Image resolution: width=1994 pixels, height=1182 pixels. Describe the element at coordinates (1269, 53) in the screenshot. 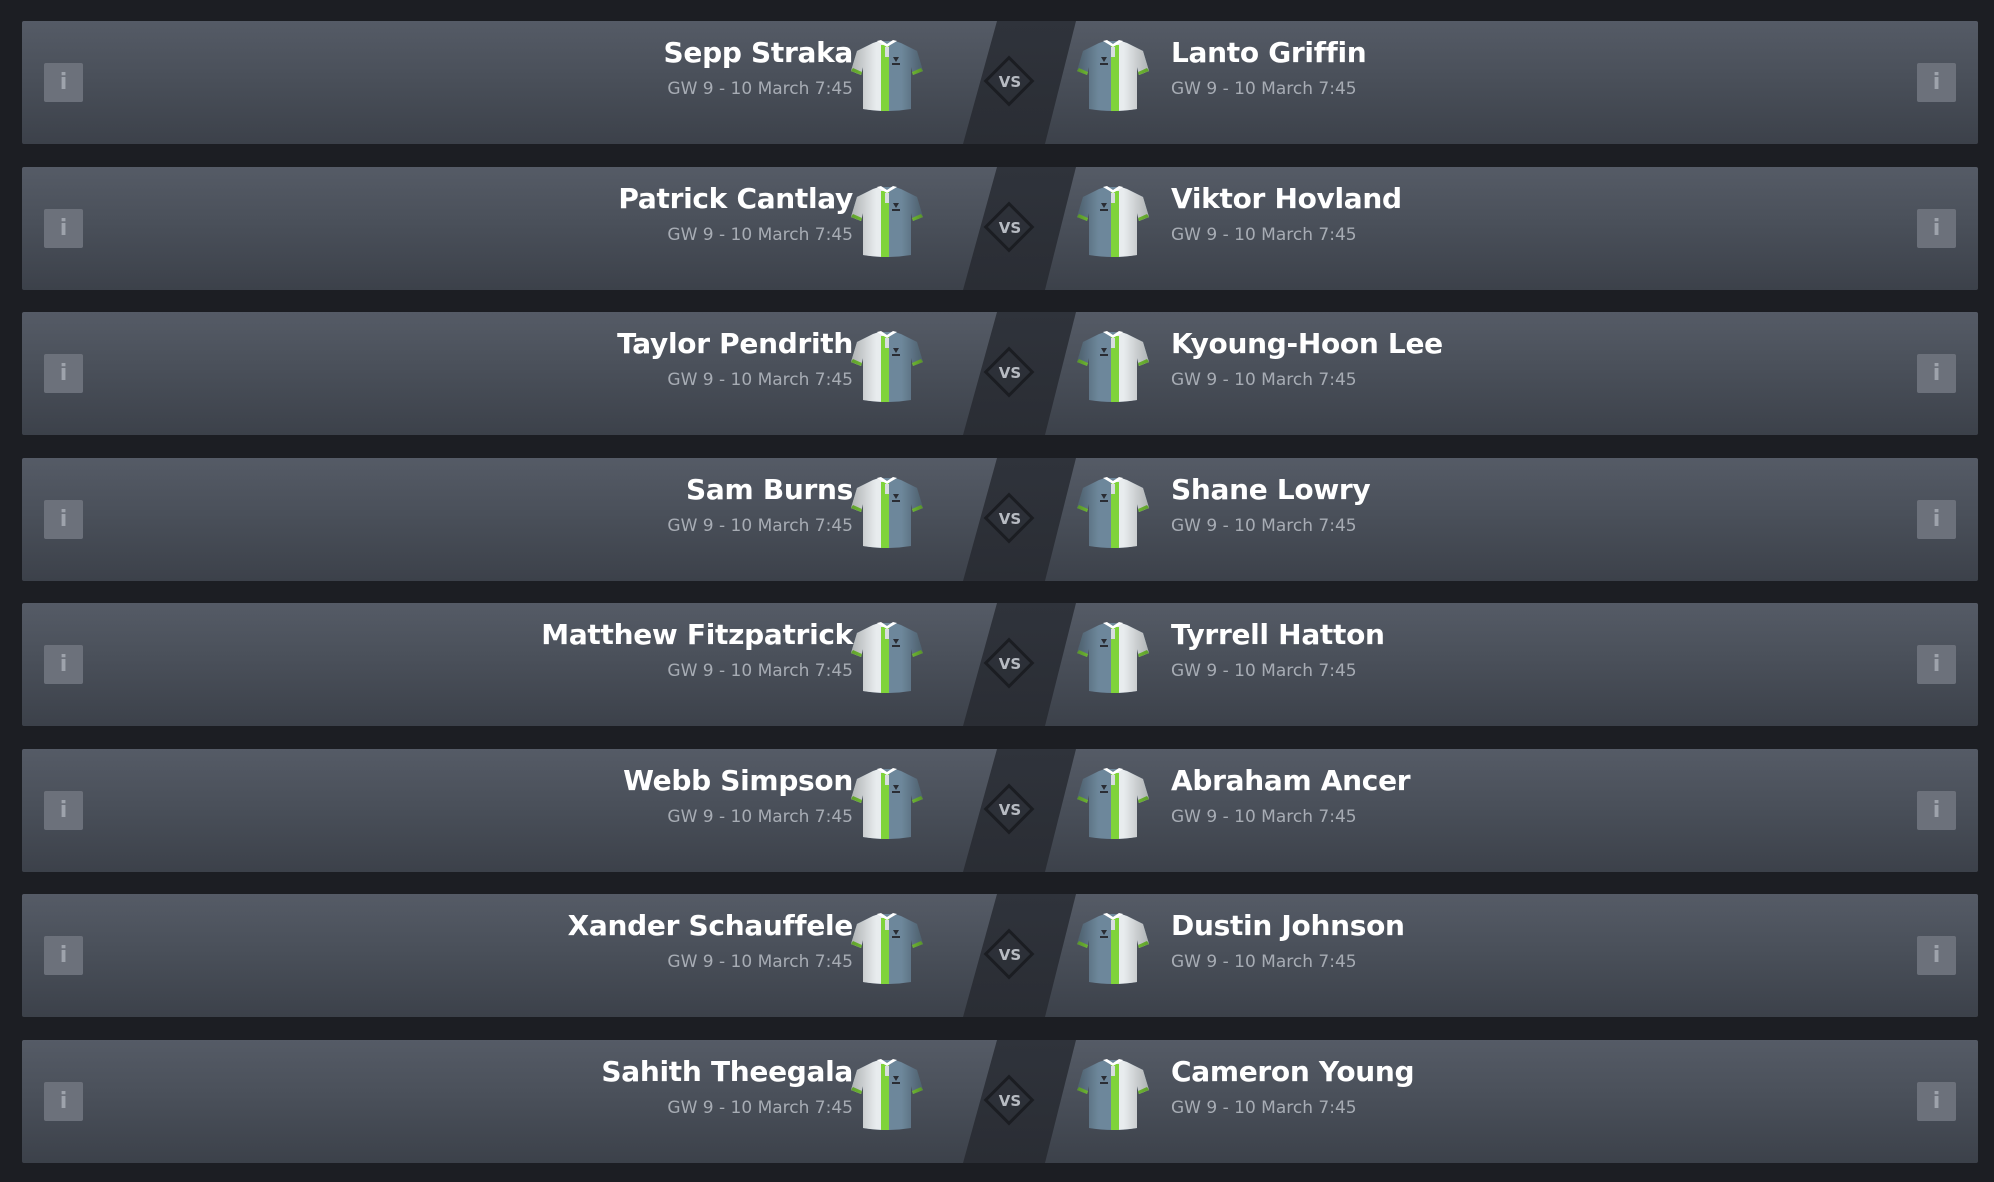

I see `player-name-away: Lanto Griffin` at that location.